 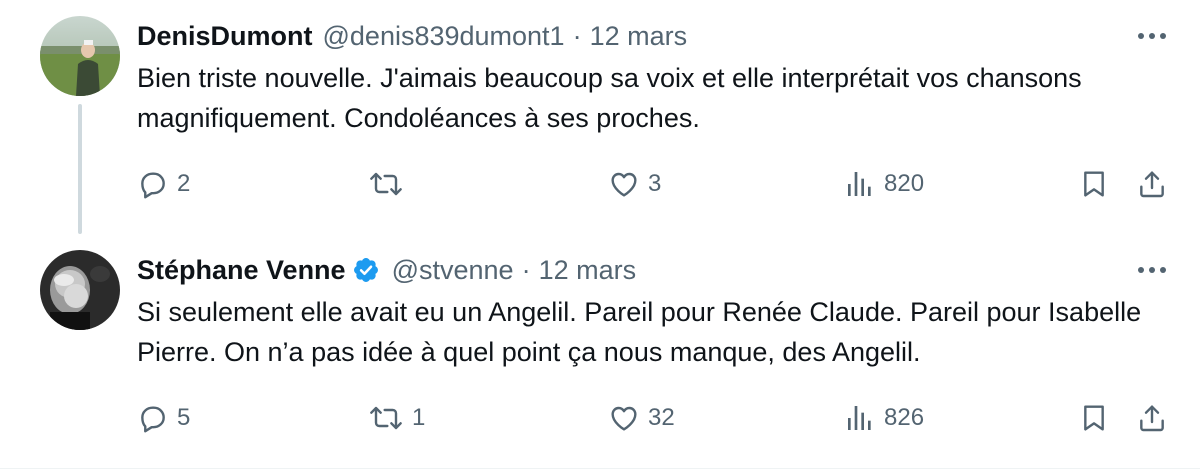 I want to click on display-name: Stéphane Venne, so click(x=241, y=270).